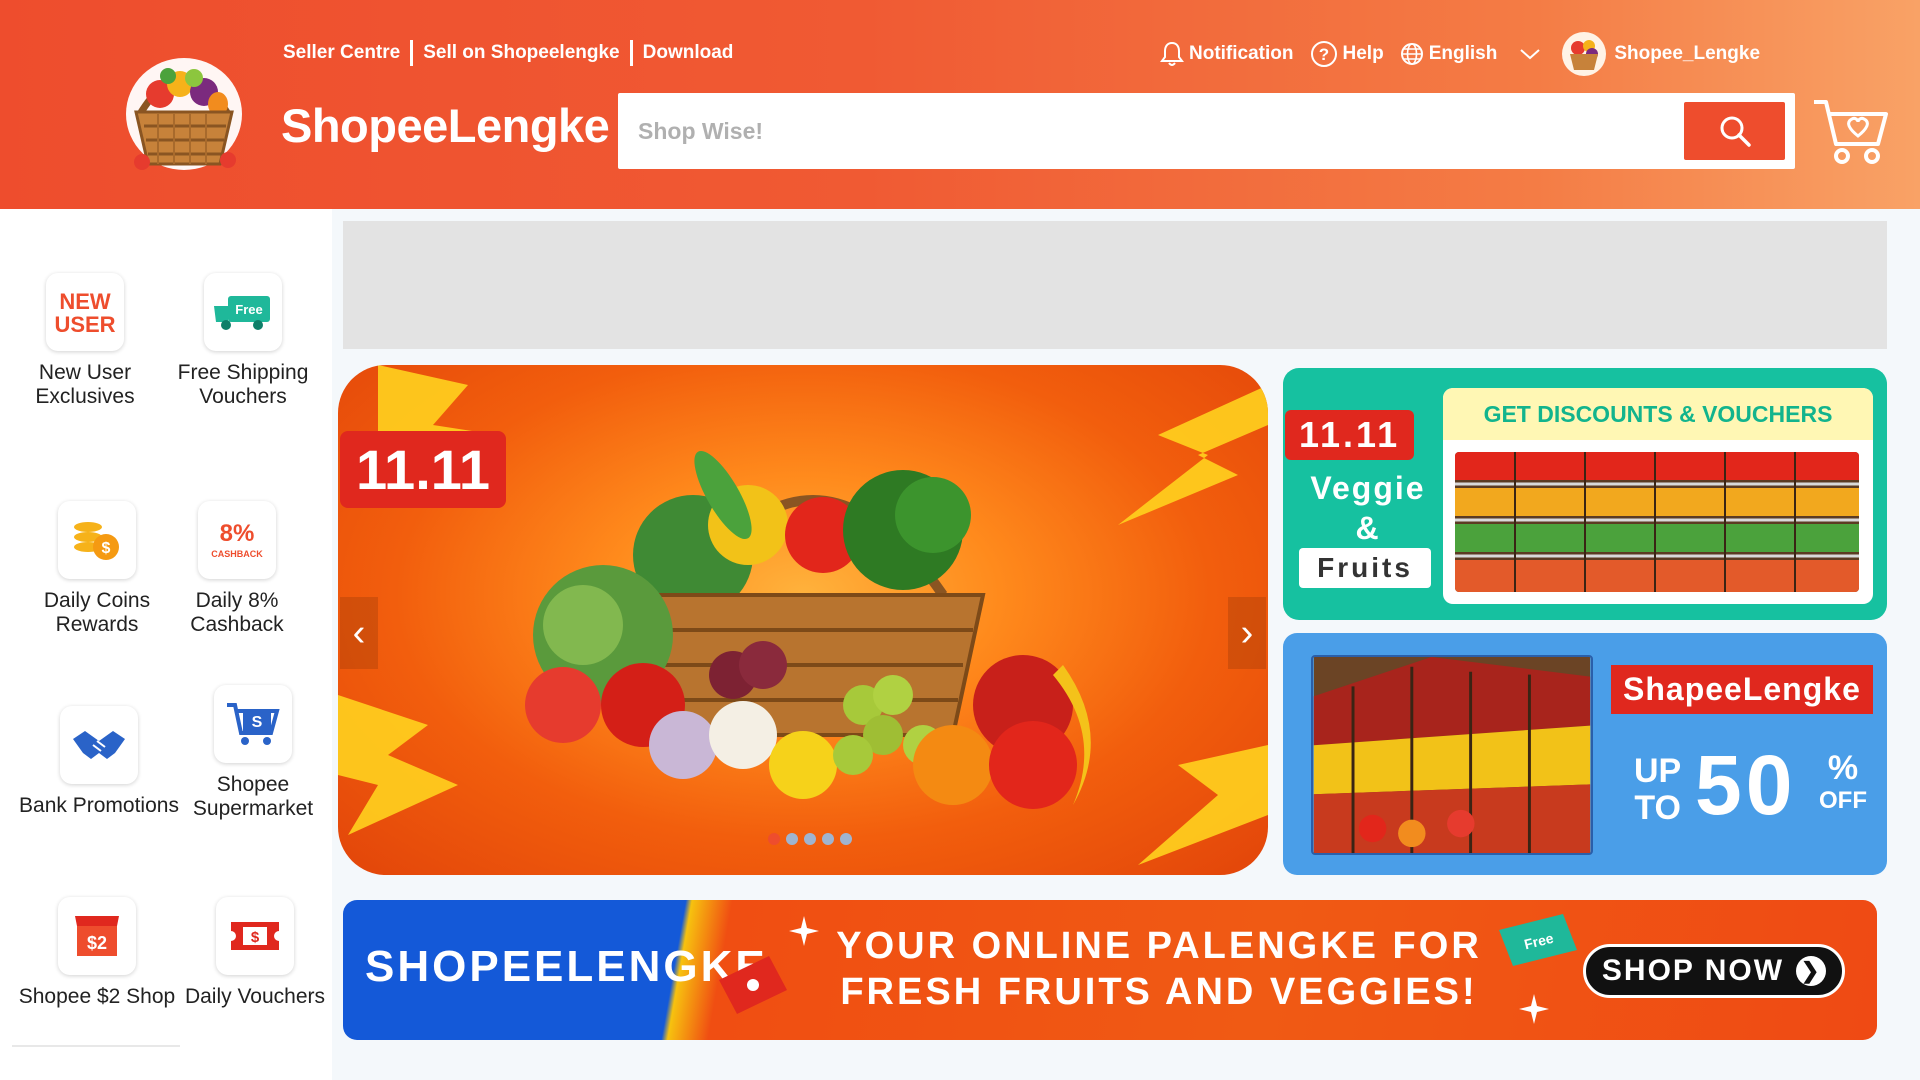  What do you see at coordinates (1811, 971) in the screenshot?
I see `arrow-right-icon: ❯` at bounding box center [1811, 971].